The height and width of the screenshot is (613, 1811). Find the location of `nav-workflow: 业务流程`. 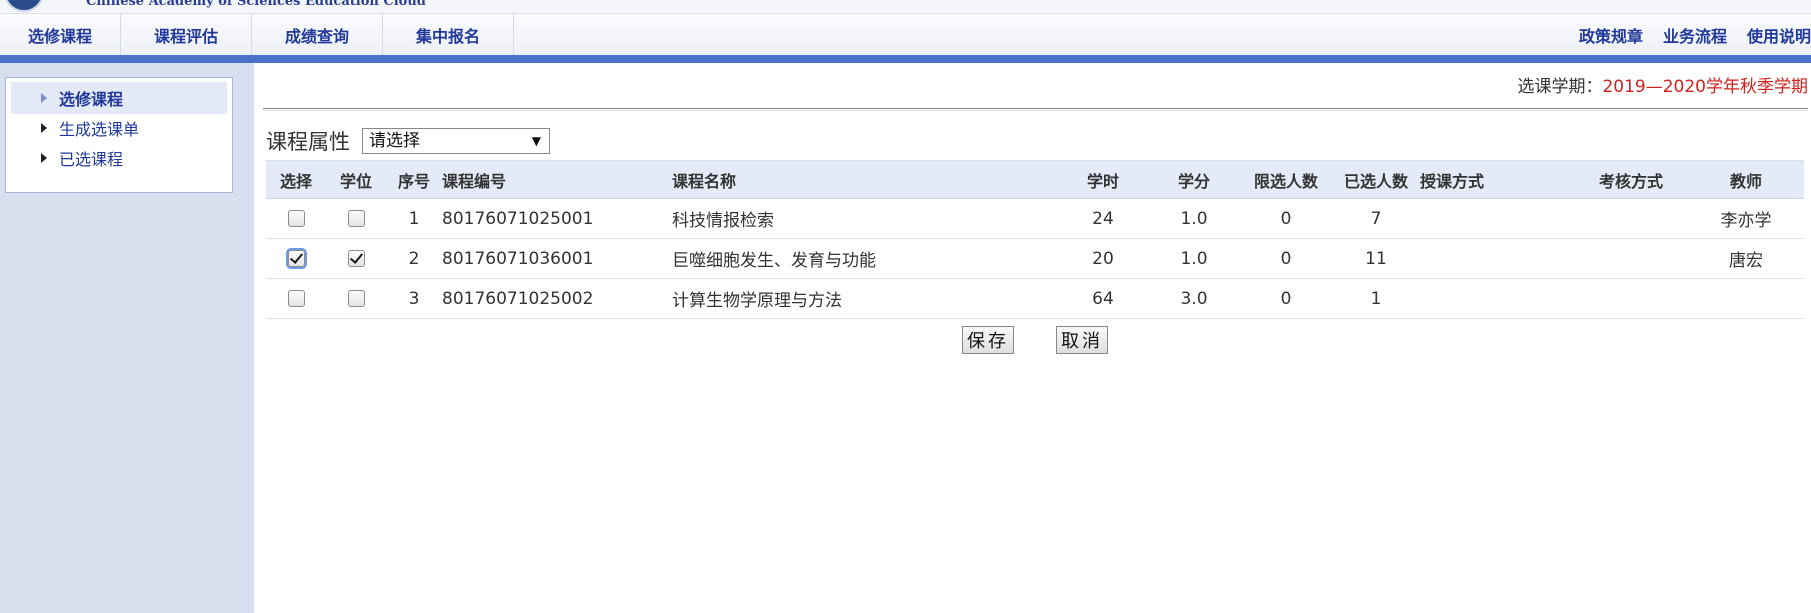

nav-workflow: 业务流程 is located at coordinates (1695, 35).